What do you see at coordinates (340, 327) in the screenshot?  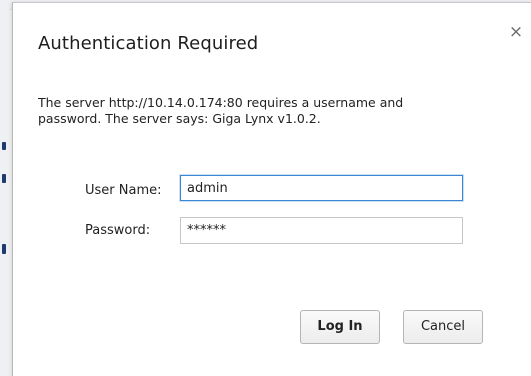 I see `login-button: Log In` at bounding box center [340, 327].